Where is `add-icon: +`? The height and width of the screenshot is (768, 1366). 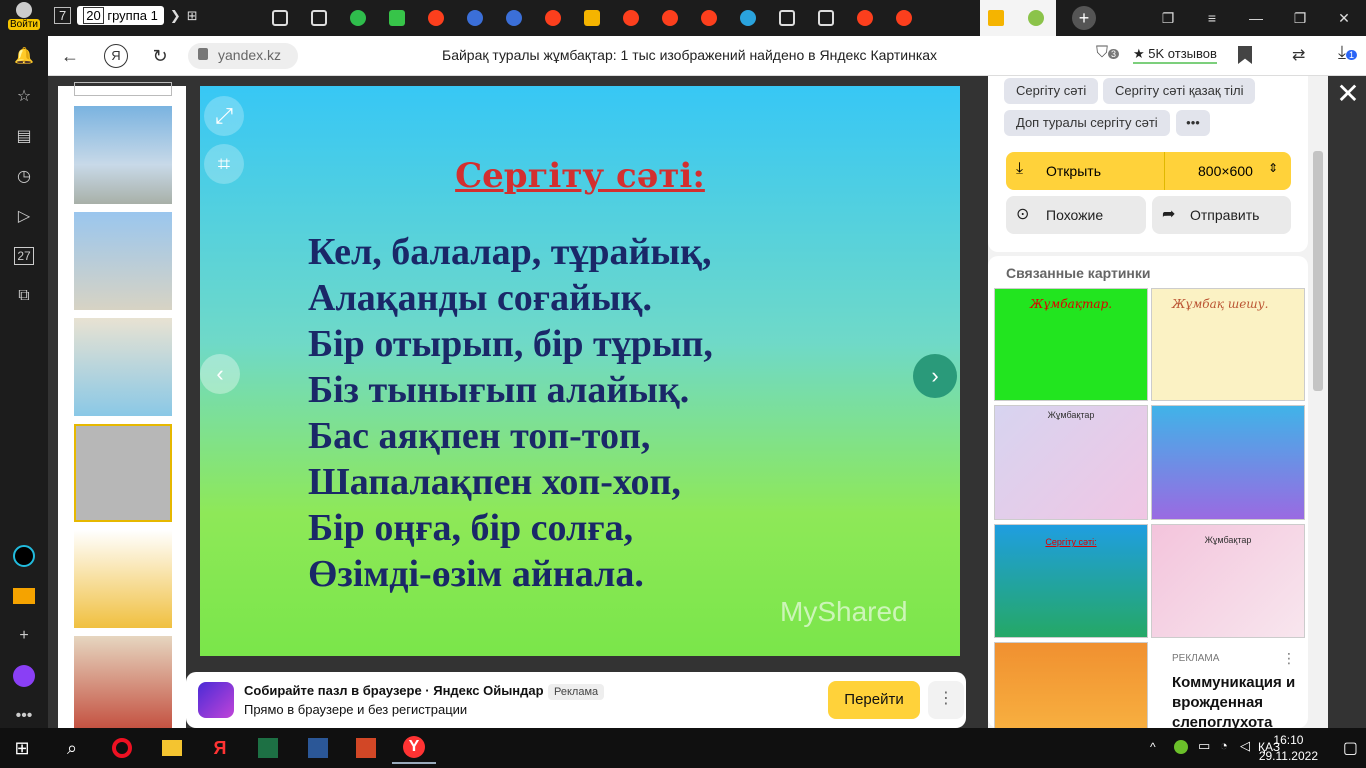 add-icon: + is located at coordinates (24, 636).